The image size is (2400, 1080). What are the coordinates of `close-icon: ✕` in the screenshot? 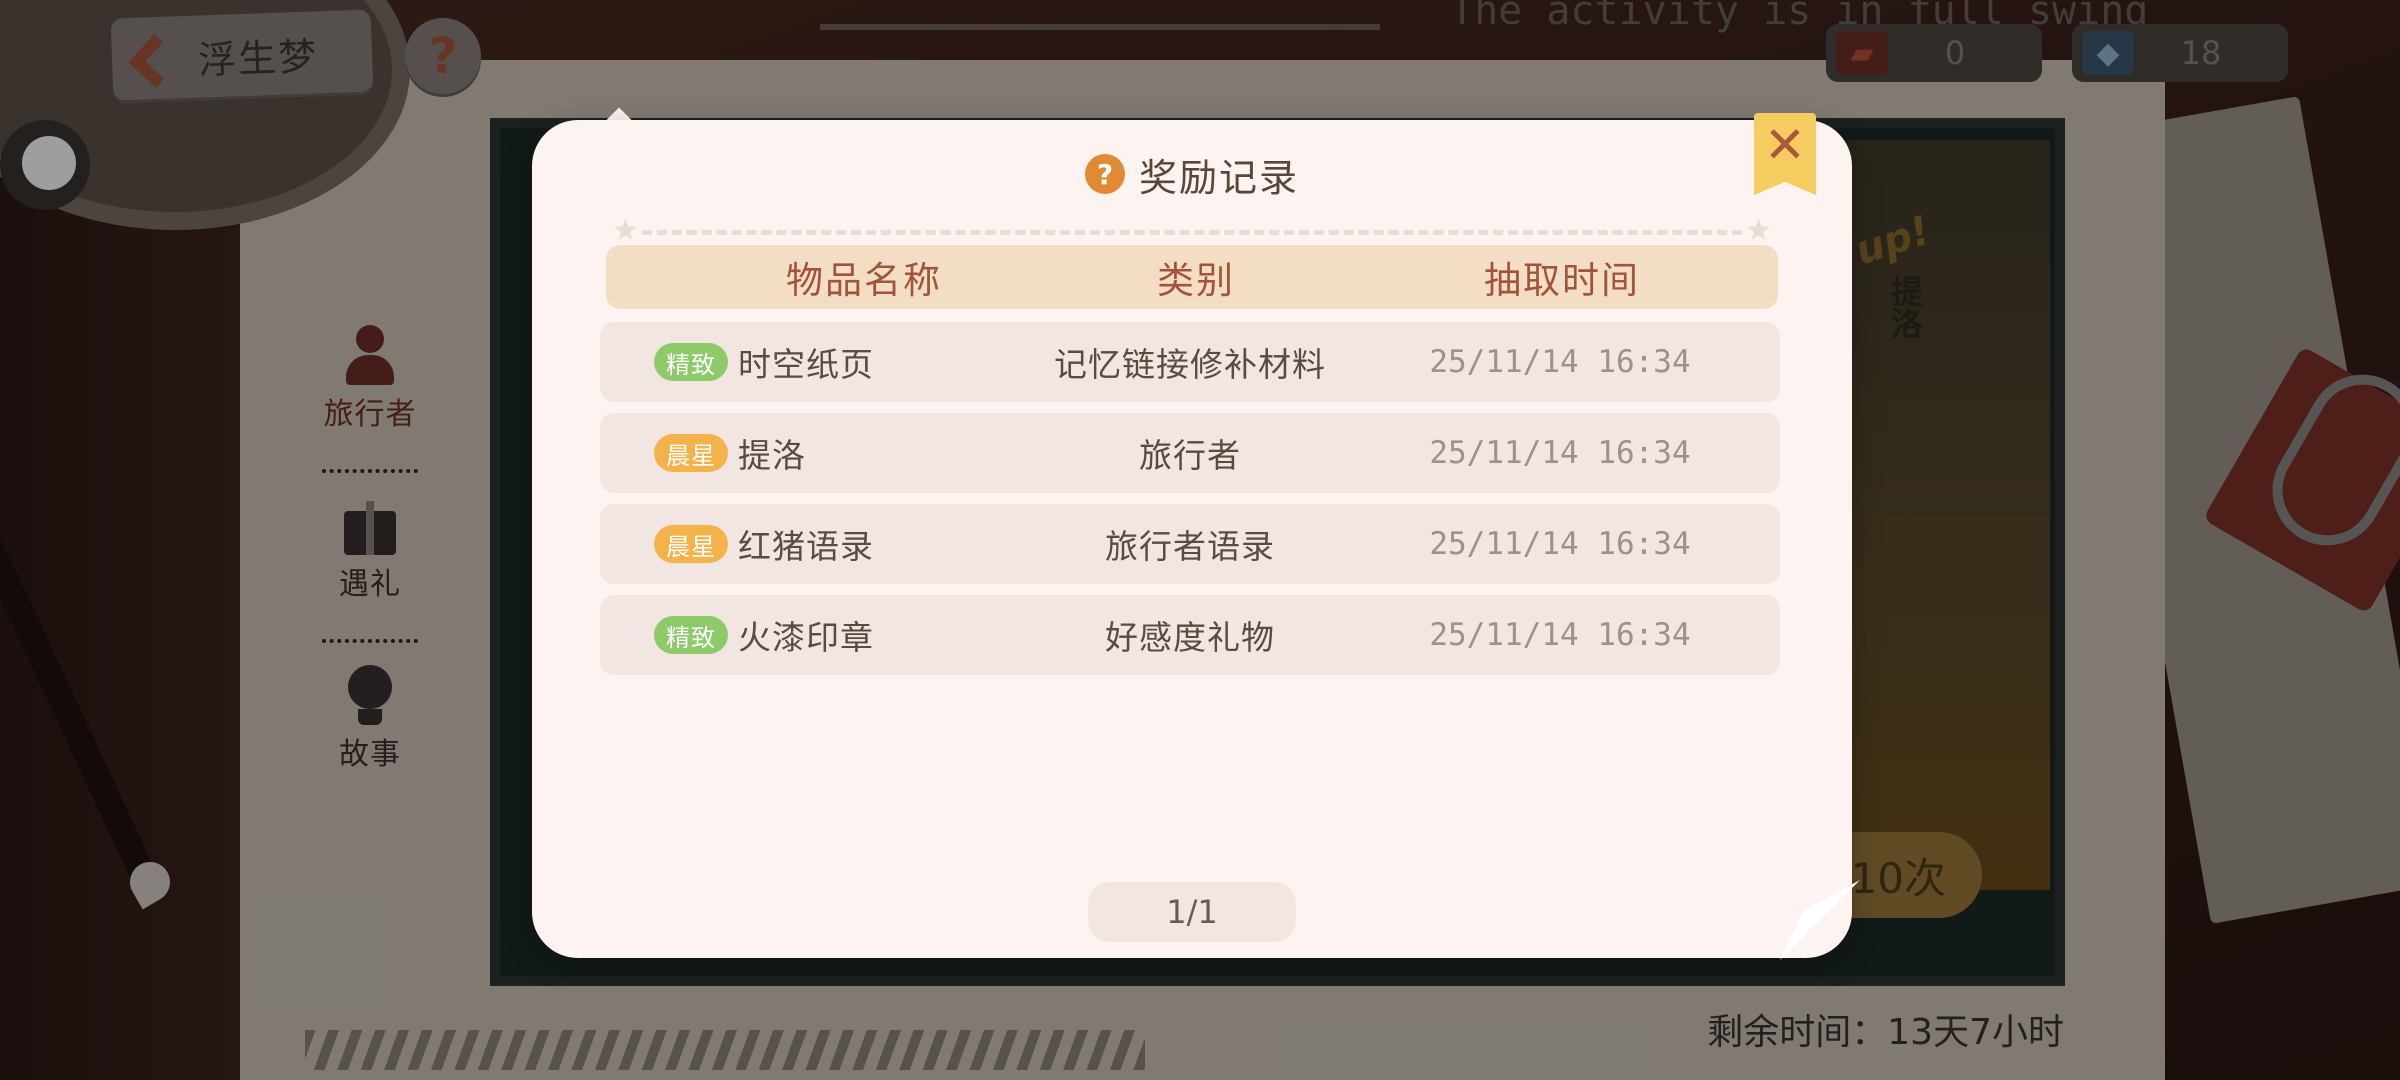 It's located at (1785, 145).